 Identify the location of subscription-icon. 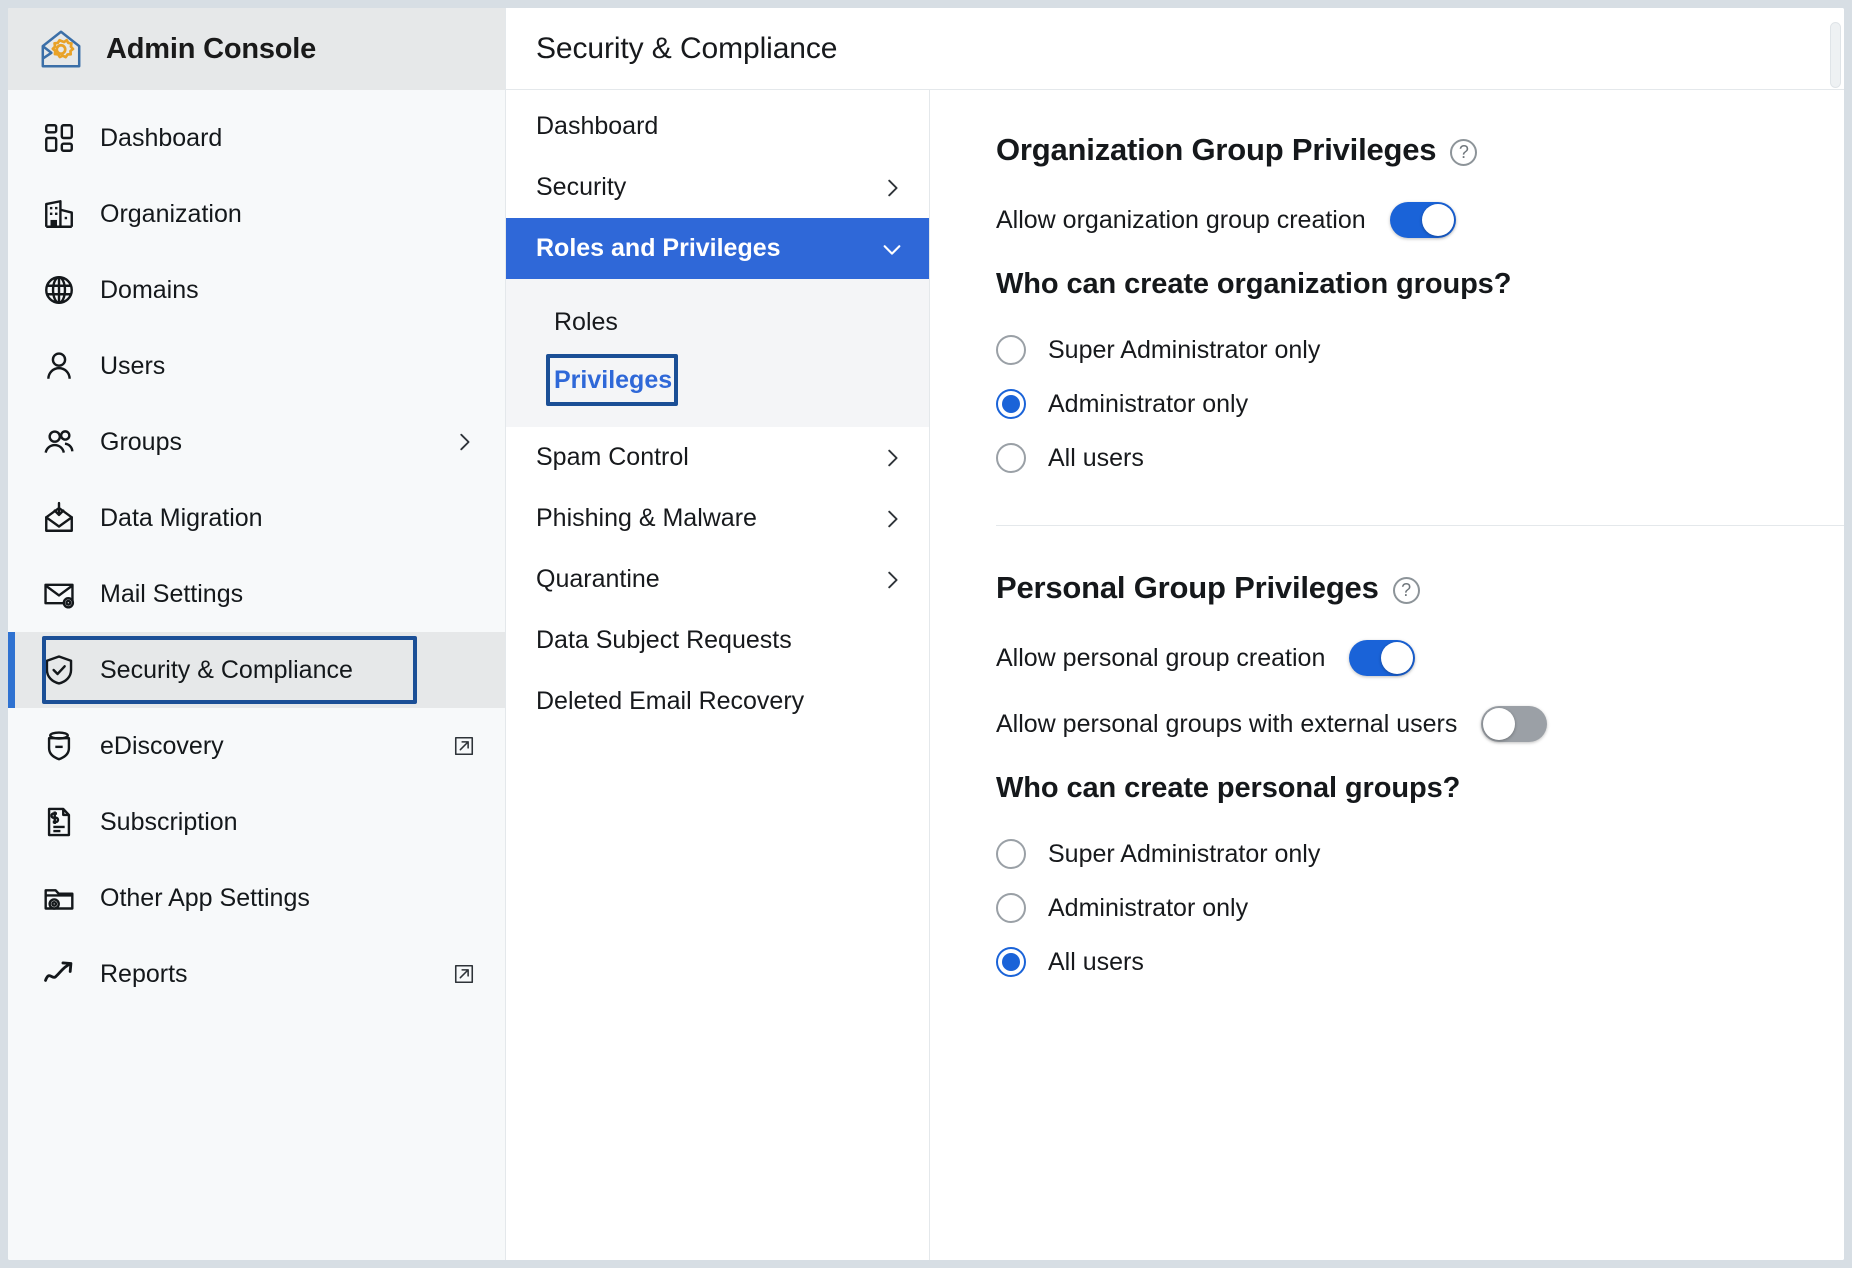
(59, 822).